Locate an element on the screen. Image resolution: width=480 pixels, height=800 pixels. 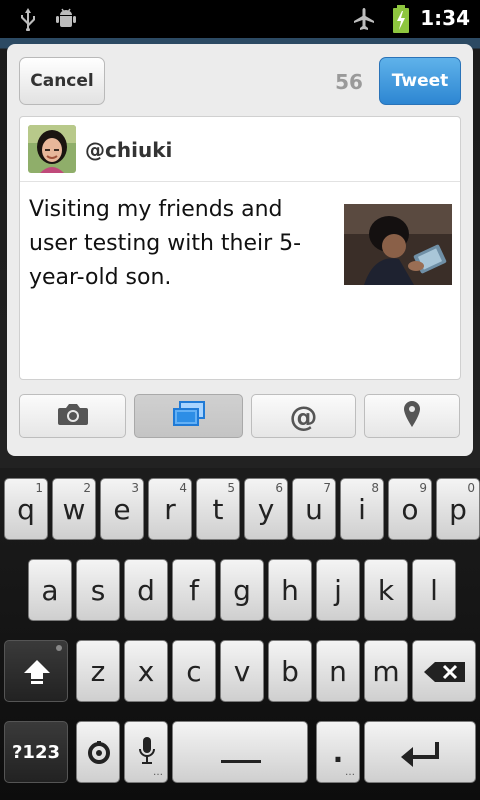
enter-icon is located at coordinates (421, 756).